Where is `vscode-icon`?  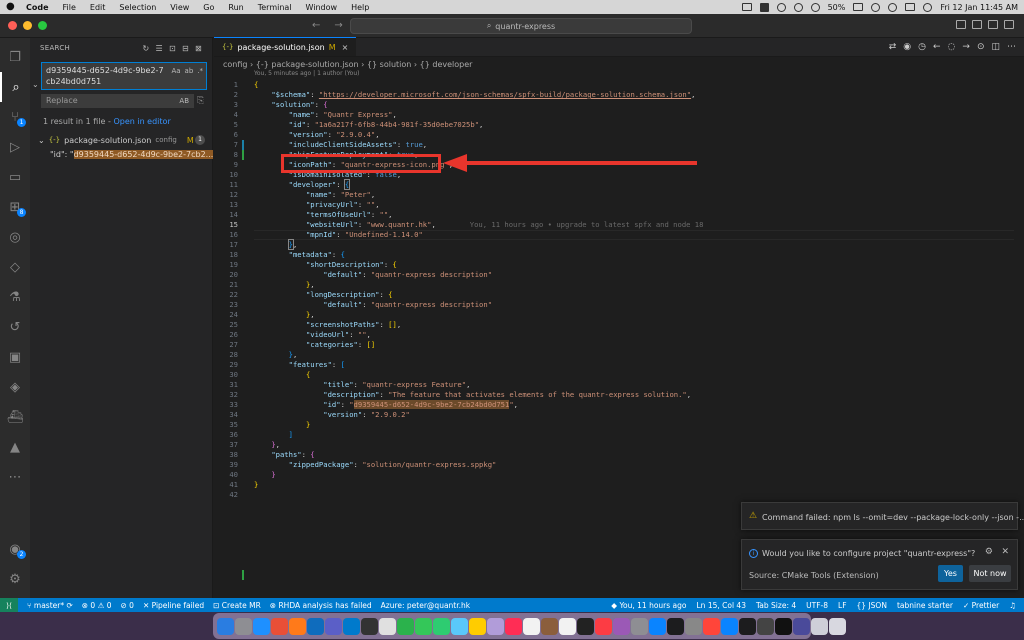 vscode-icon is located at coordinates (351, 626).